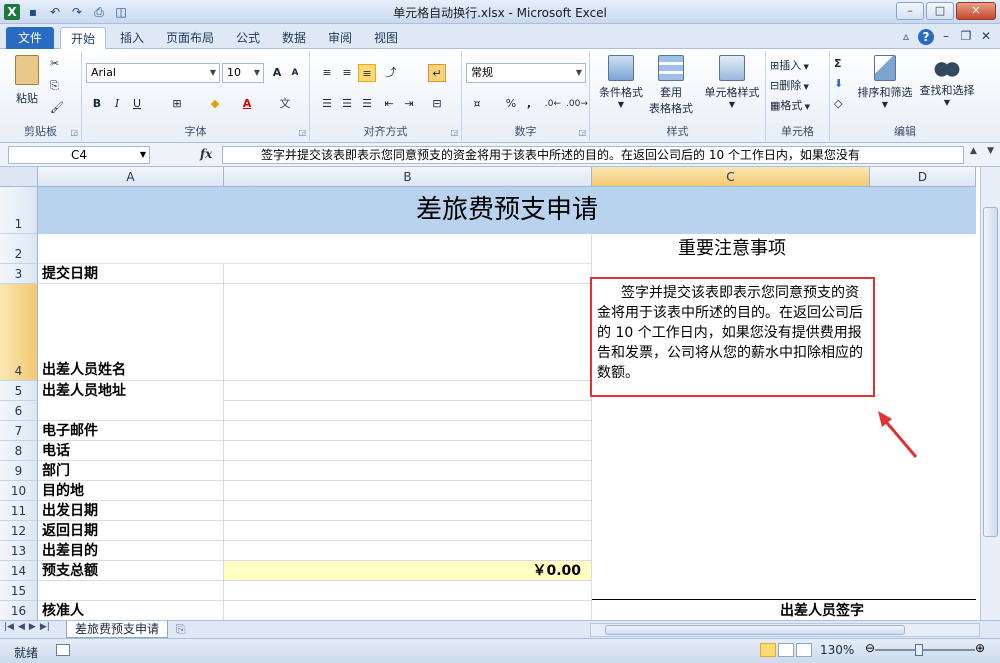 This screenshot has width=1000, height=663. I want to click on align-bottom-icon: ≡, so click(367, 73).